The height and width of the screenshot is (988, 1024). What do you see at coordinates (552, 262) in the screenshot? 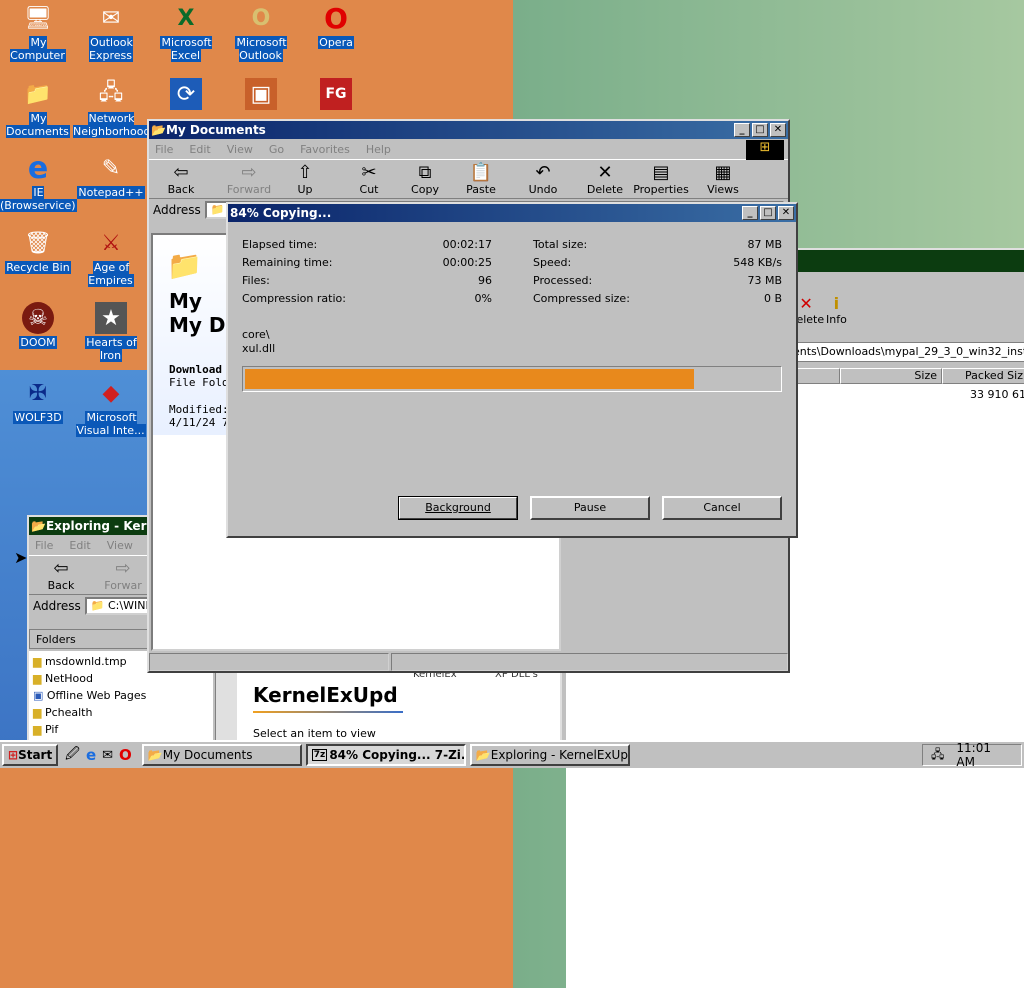
I see `speed-label: Speed:` at bounding box center [552, 262].